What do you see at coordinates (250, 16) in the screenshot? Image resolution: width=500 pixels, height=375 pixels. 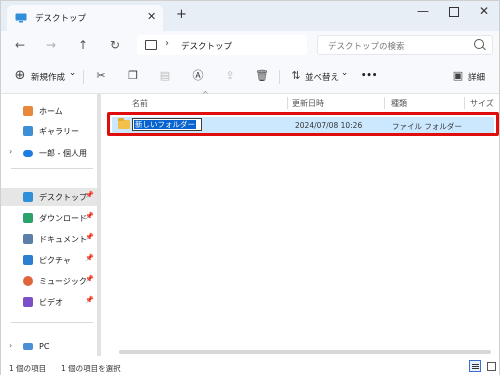 I see `tab-bar: デスクトップ ✕ + — ✕` at bounding box center [250, 16].